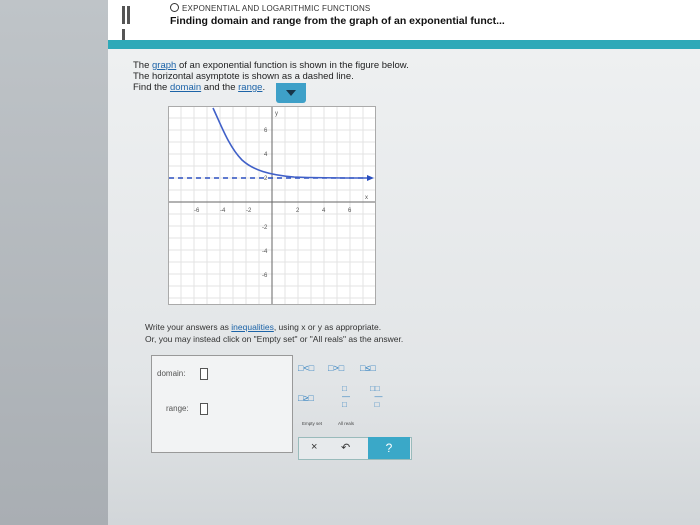  What do you see at coordinates (204, 374) in the screenshot?
I see `domain-input` at bounding box center [204, 374].